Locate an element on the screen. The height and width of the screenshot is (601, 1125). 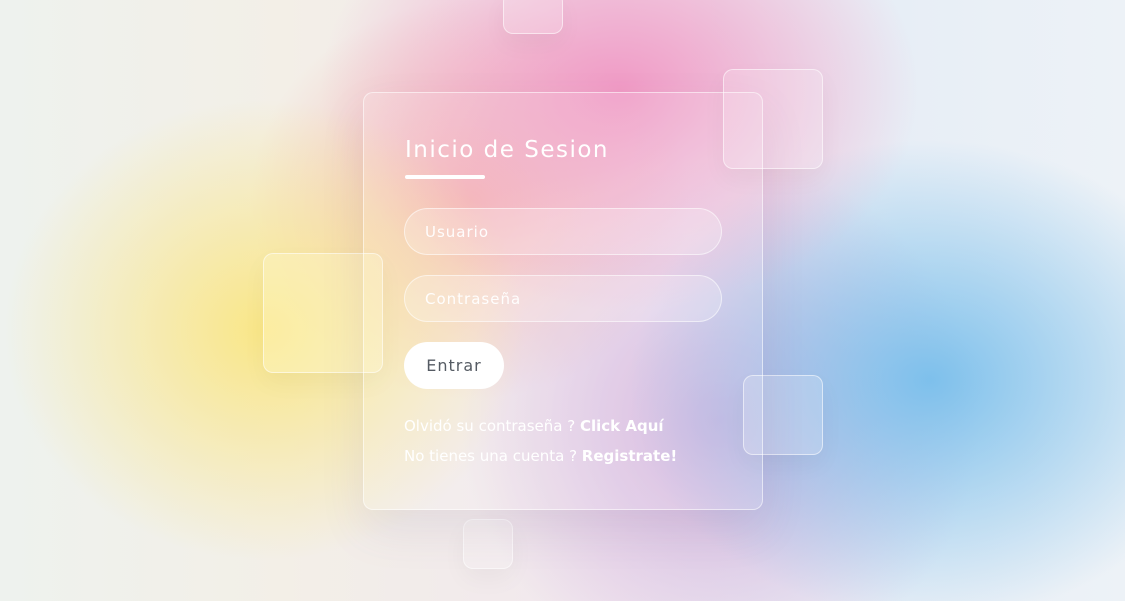
register-row: No tienes una cuenta ? Registrate! is located at coordinates (540, 456).